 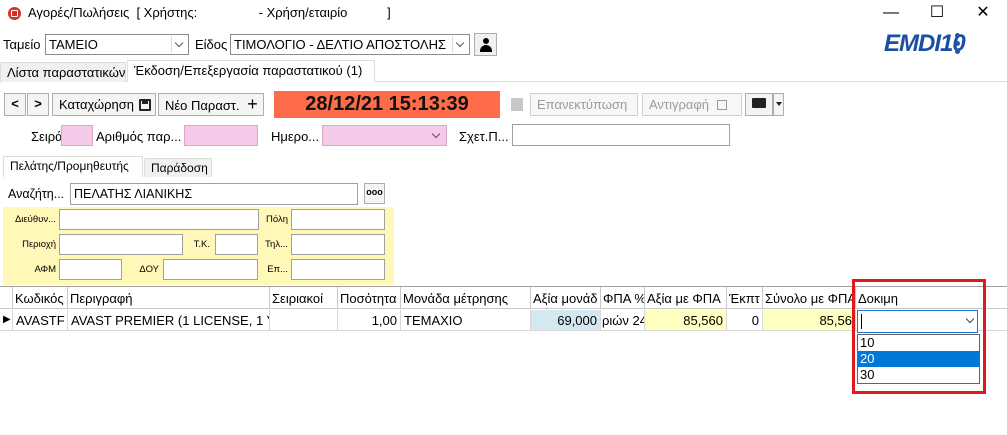 I want to click on phone-input, so click(x=338, y=244).